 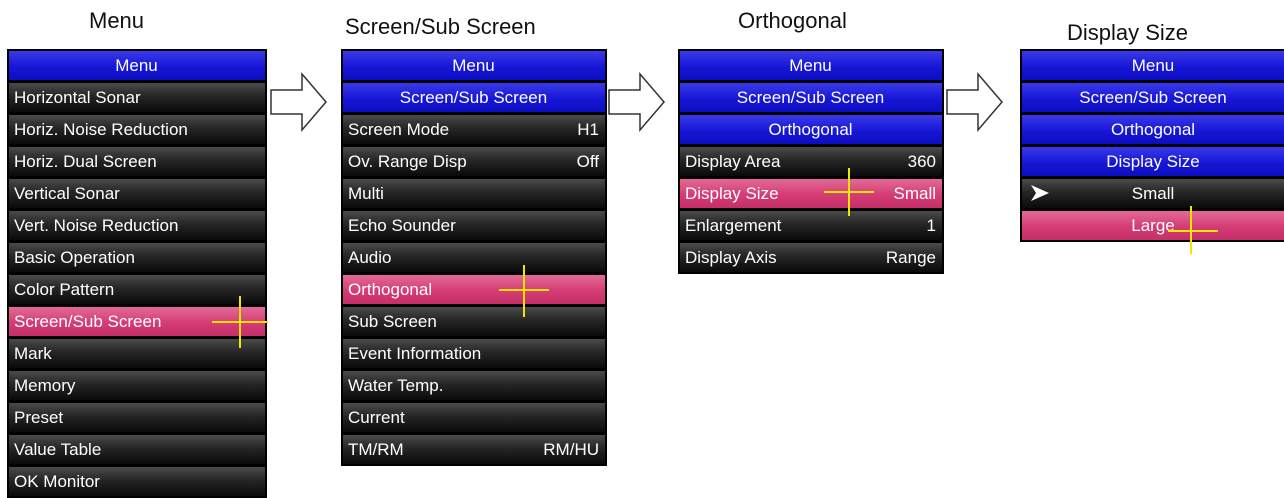 I want to click on menu-item-multi: Multi, so click(x=474, y=193).